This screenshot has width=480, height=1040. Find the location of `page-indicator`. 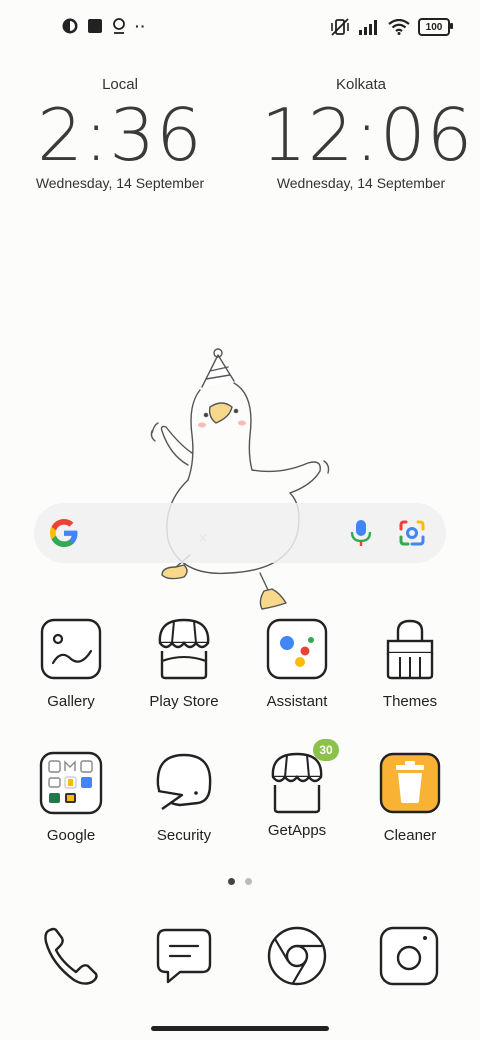

page-indicator is located at coordinates (240, 881).